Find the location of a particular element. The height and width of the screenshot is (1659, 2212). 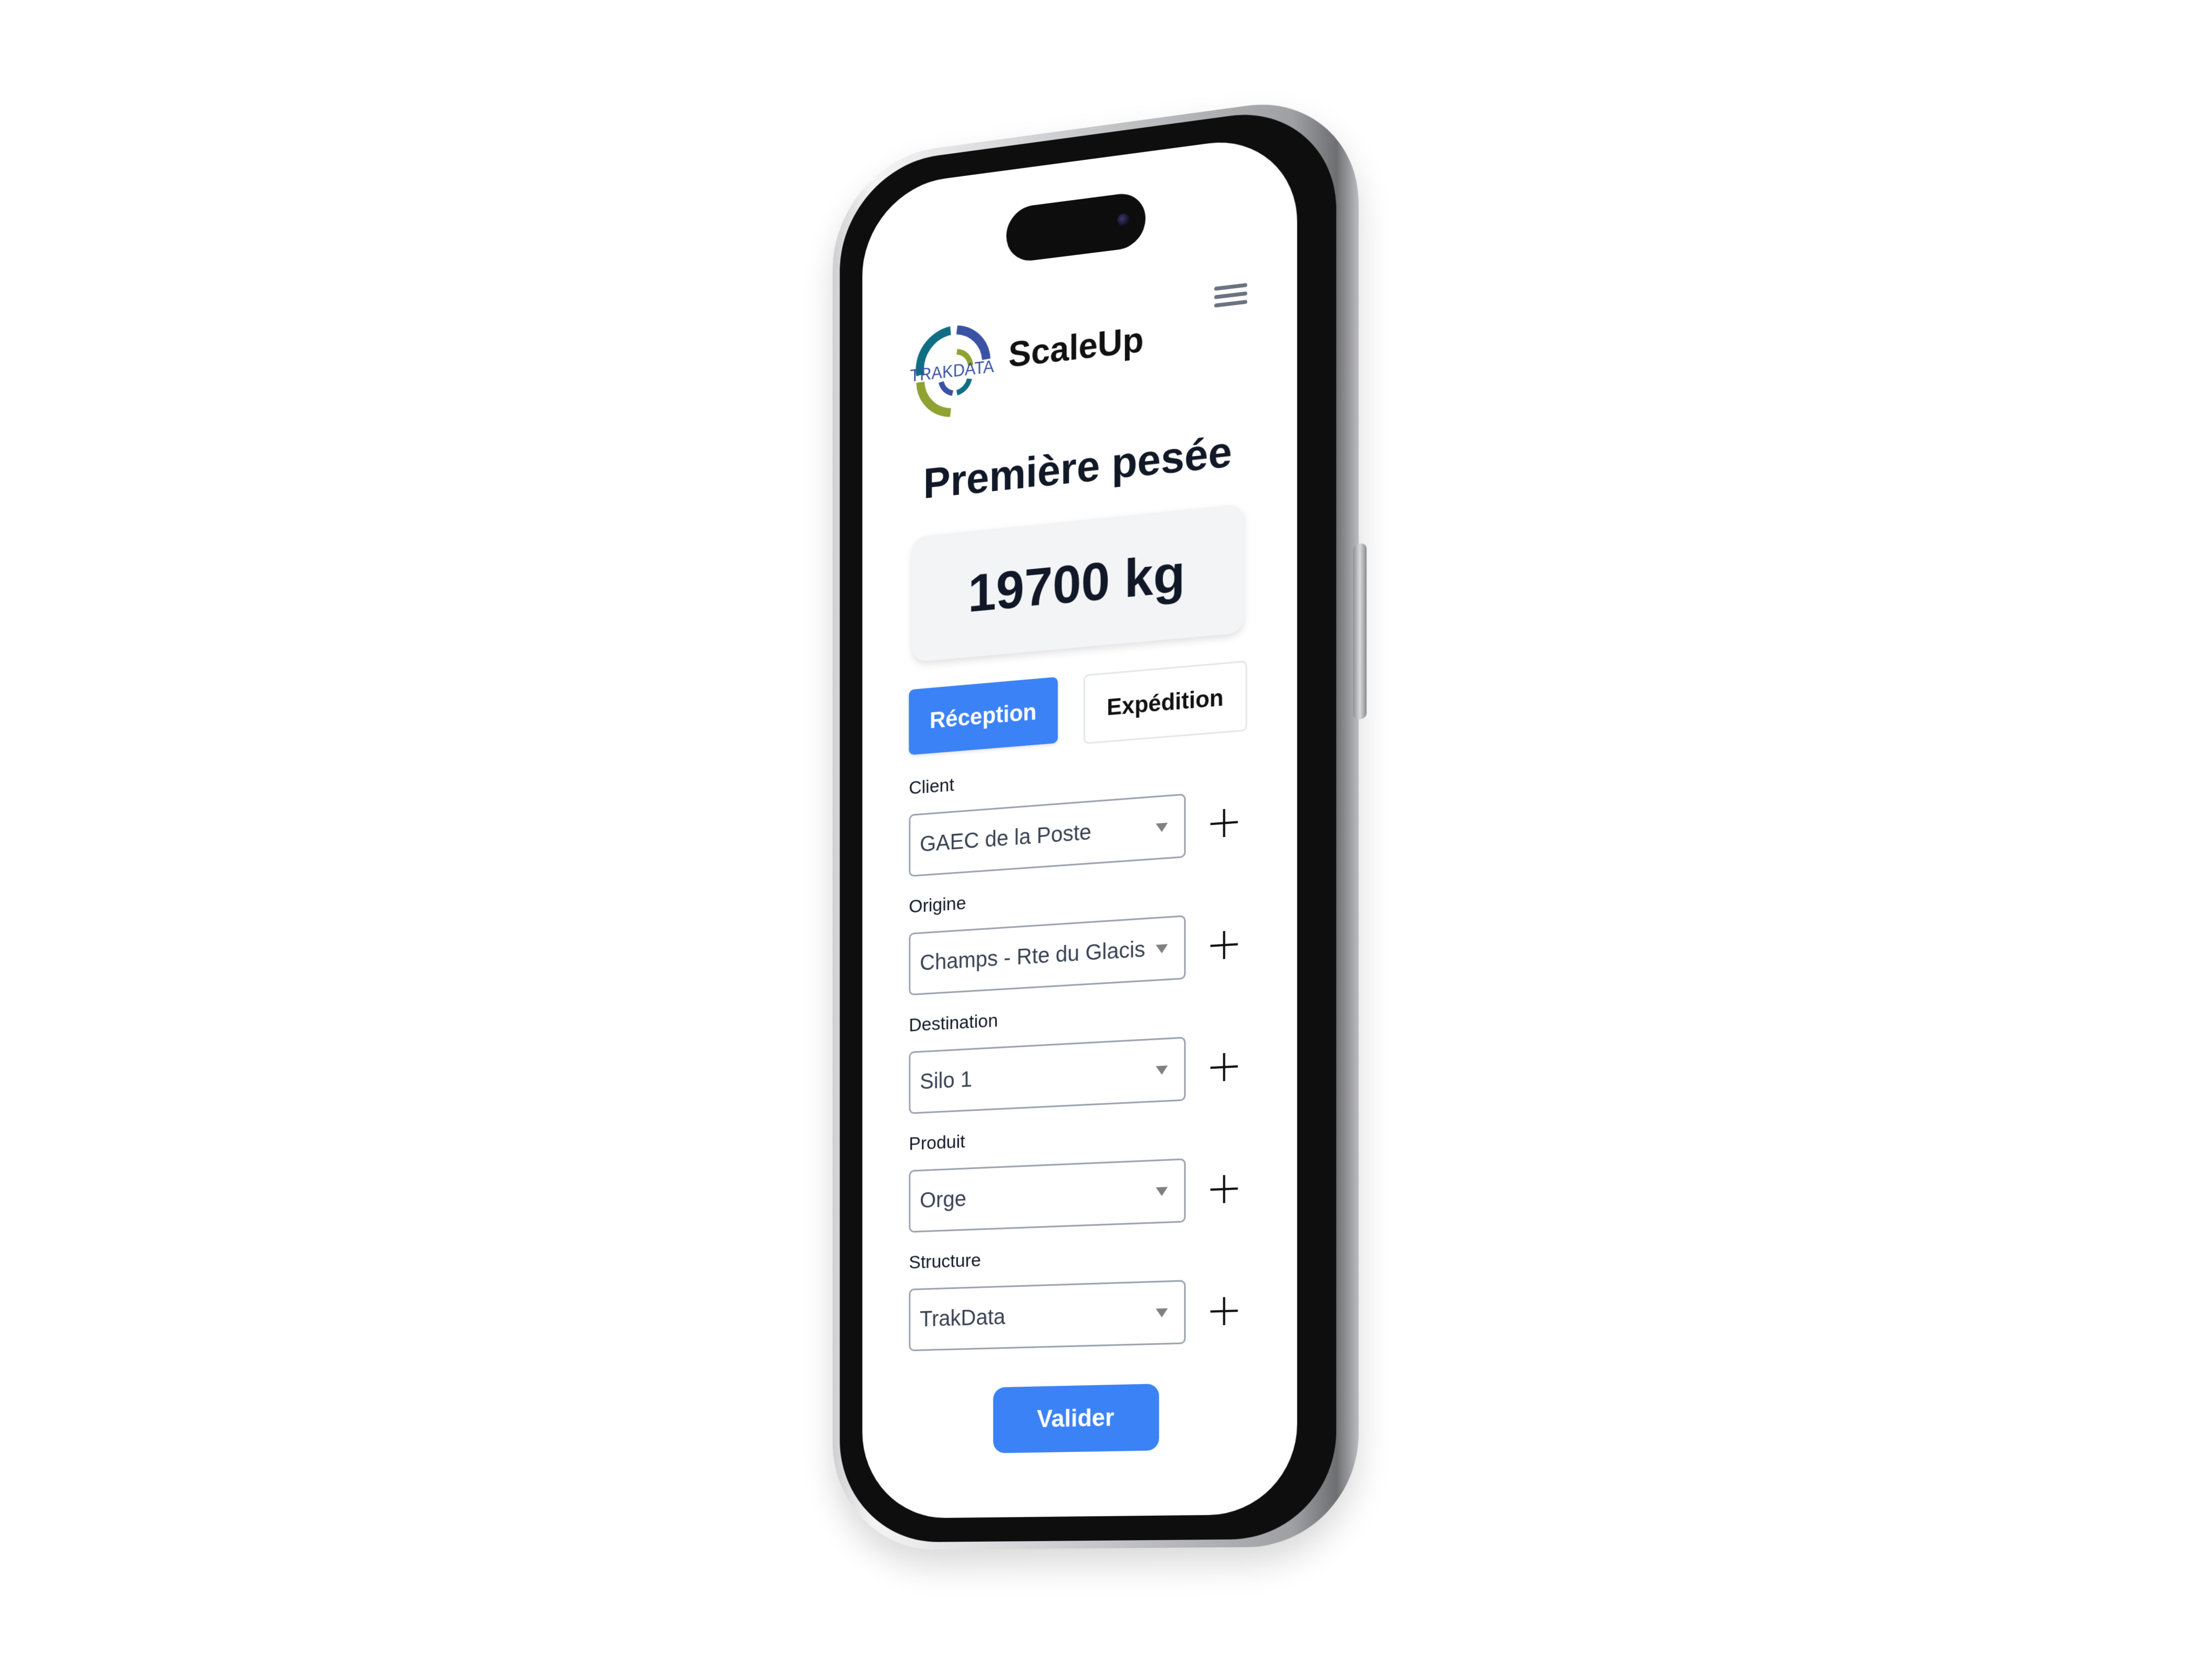

client-select: GAEC de la Poste is located at coordinates (1048, 835).